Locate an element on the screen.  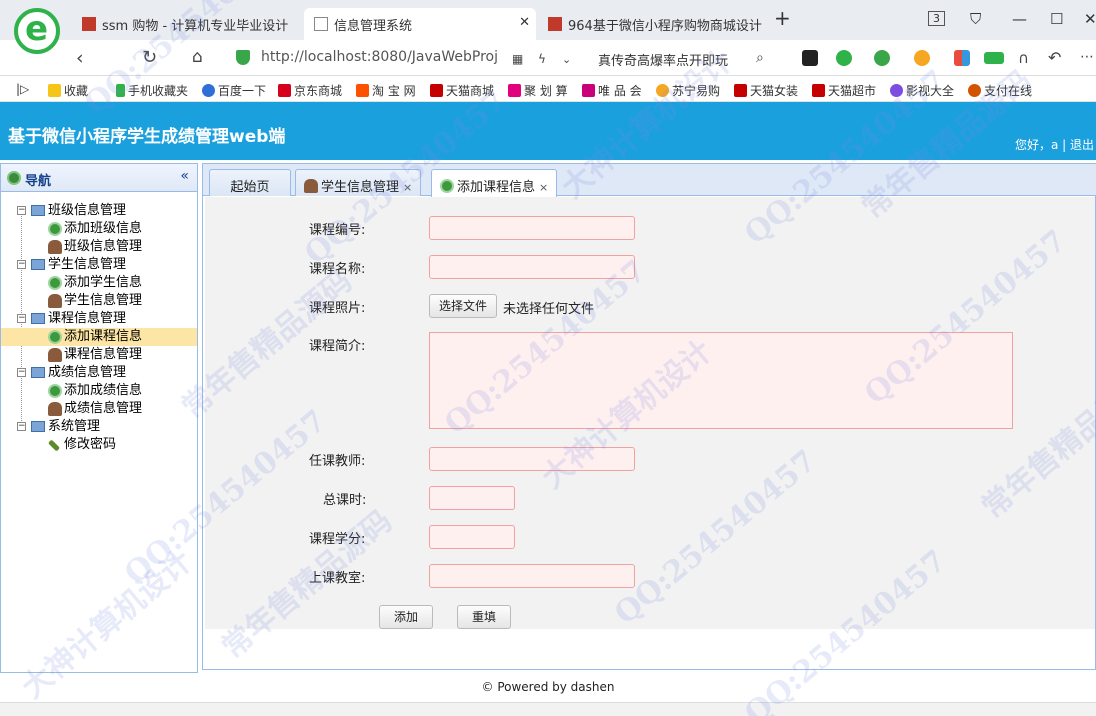
user-greeting: 您好，a | 退出 is located at coordinates (1054, 144).